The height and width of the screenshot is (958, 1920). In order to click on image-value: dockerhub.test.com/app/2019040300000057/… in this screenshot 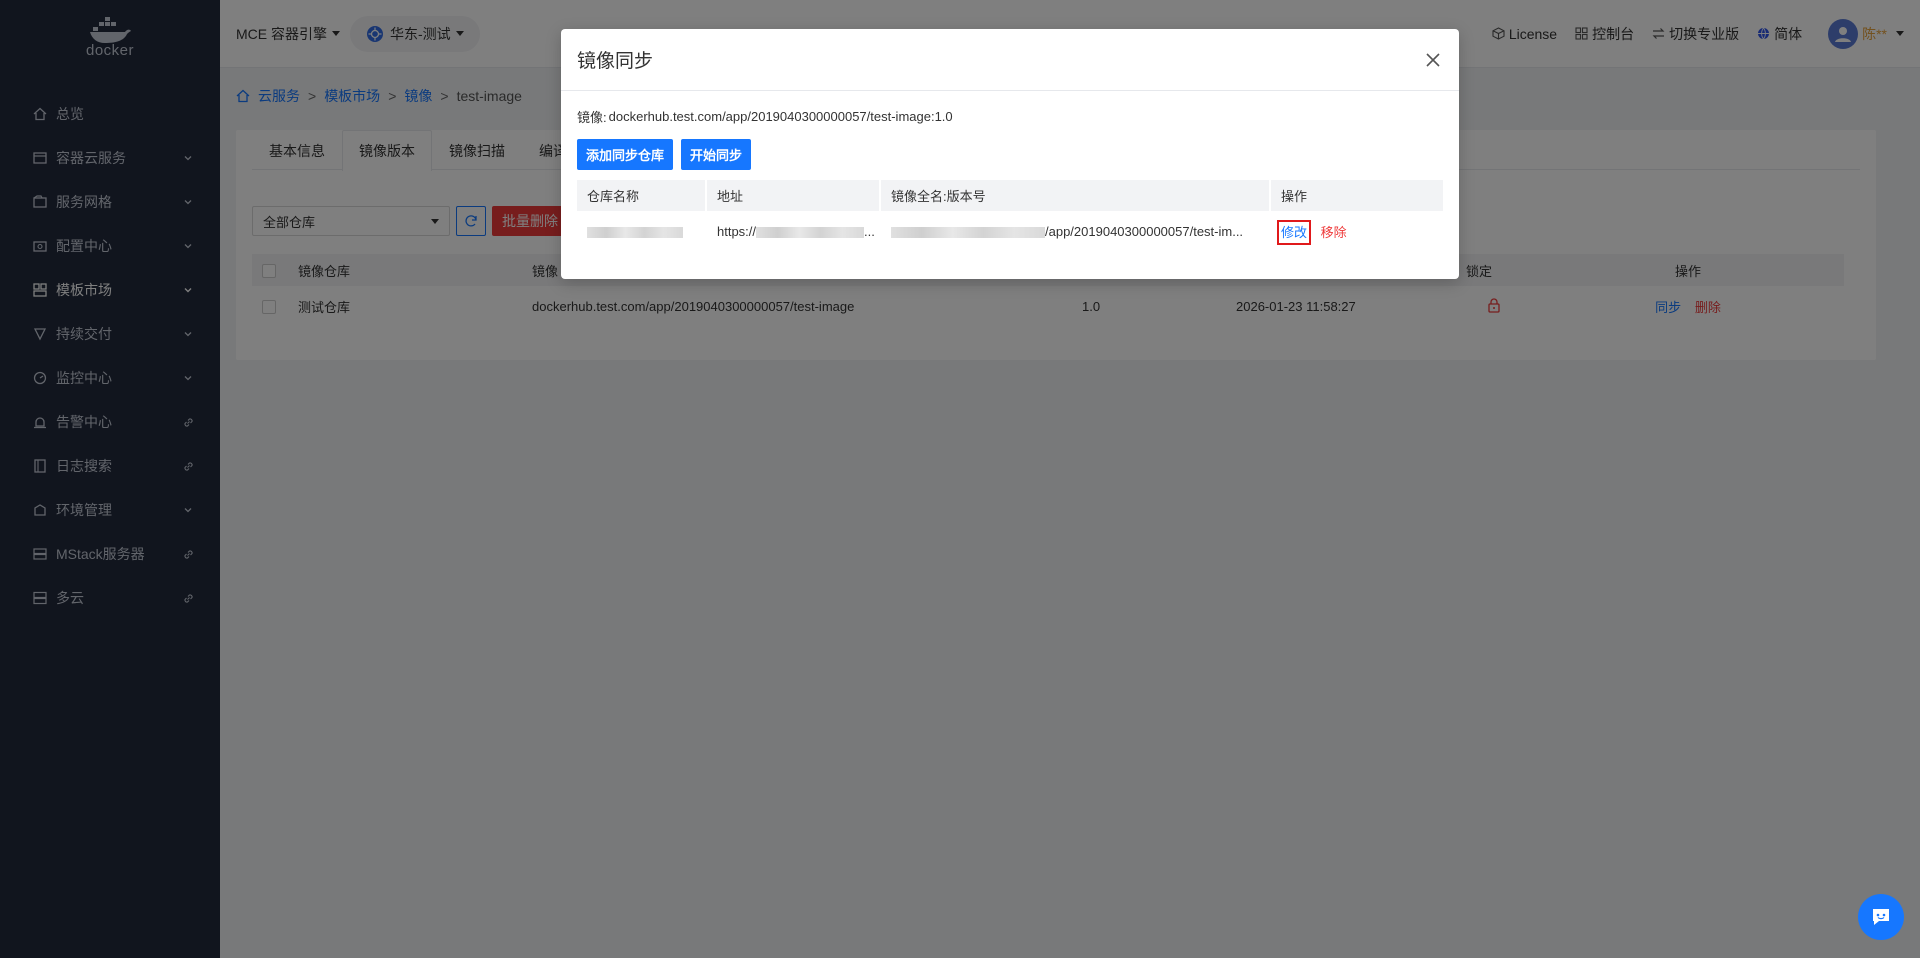, I will do `click(780, 116)`.